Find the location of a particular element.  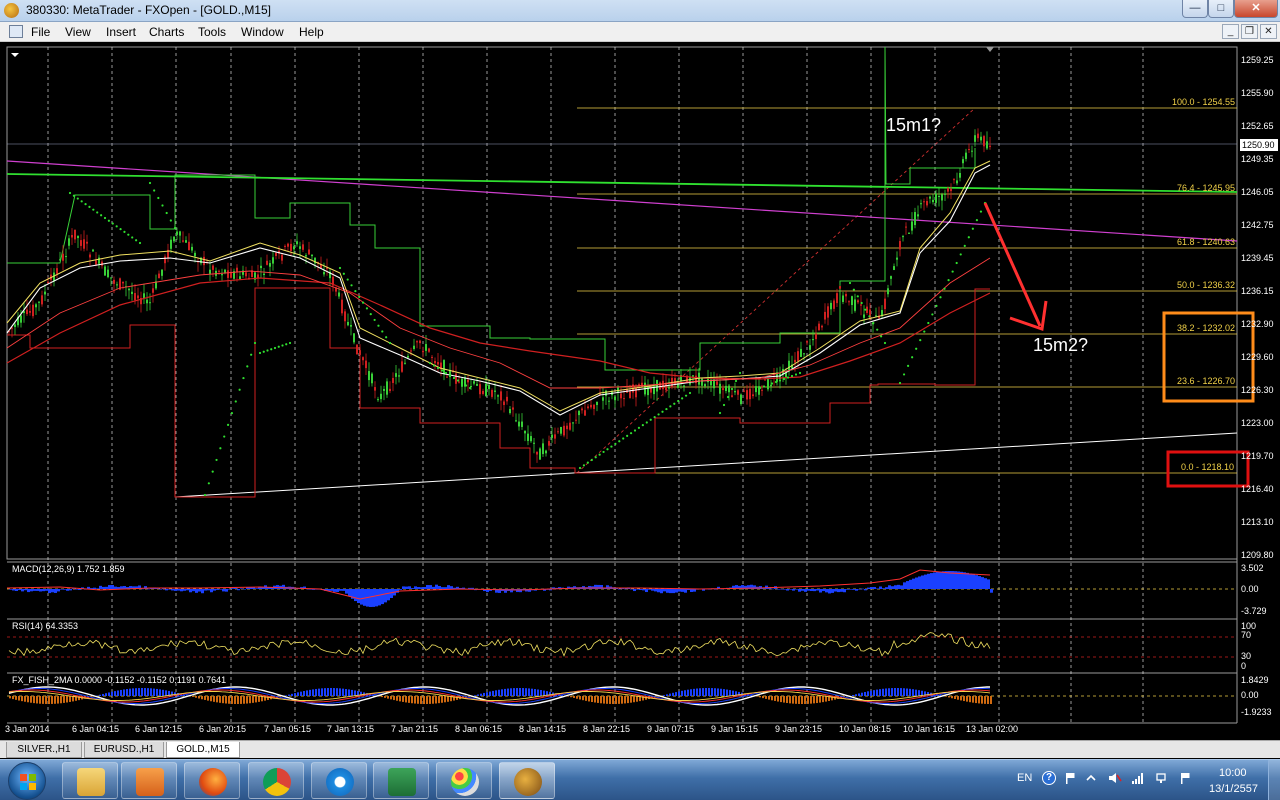

windows-logo-icon is located at coordinates (28, 782).